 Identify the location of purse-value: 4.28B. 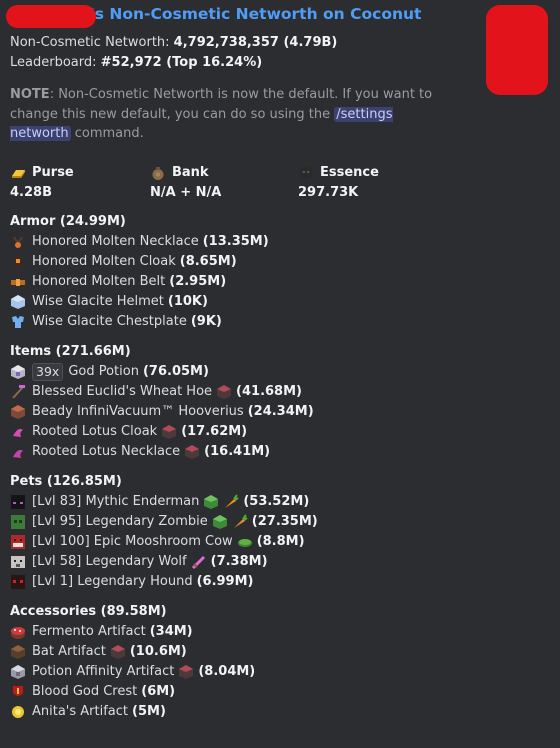
(31, 192).